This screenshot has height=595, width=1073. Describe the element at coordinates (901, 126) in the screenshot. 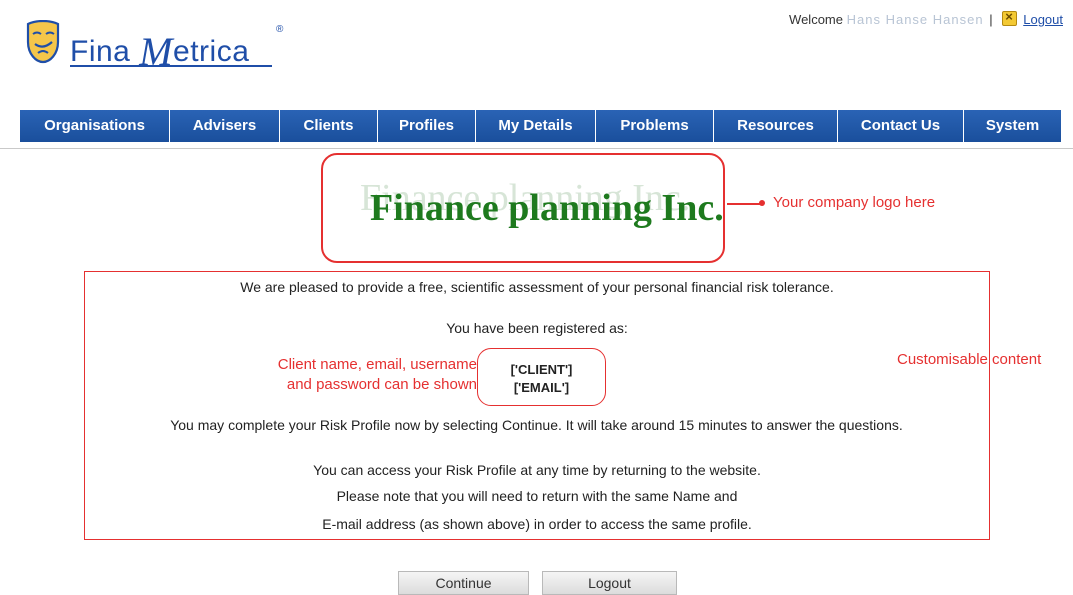

I see `tab-contact-us: Contact Us` at that location.